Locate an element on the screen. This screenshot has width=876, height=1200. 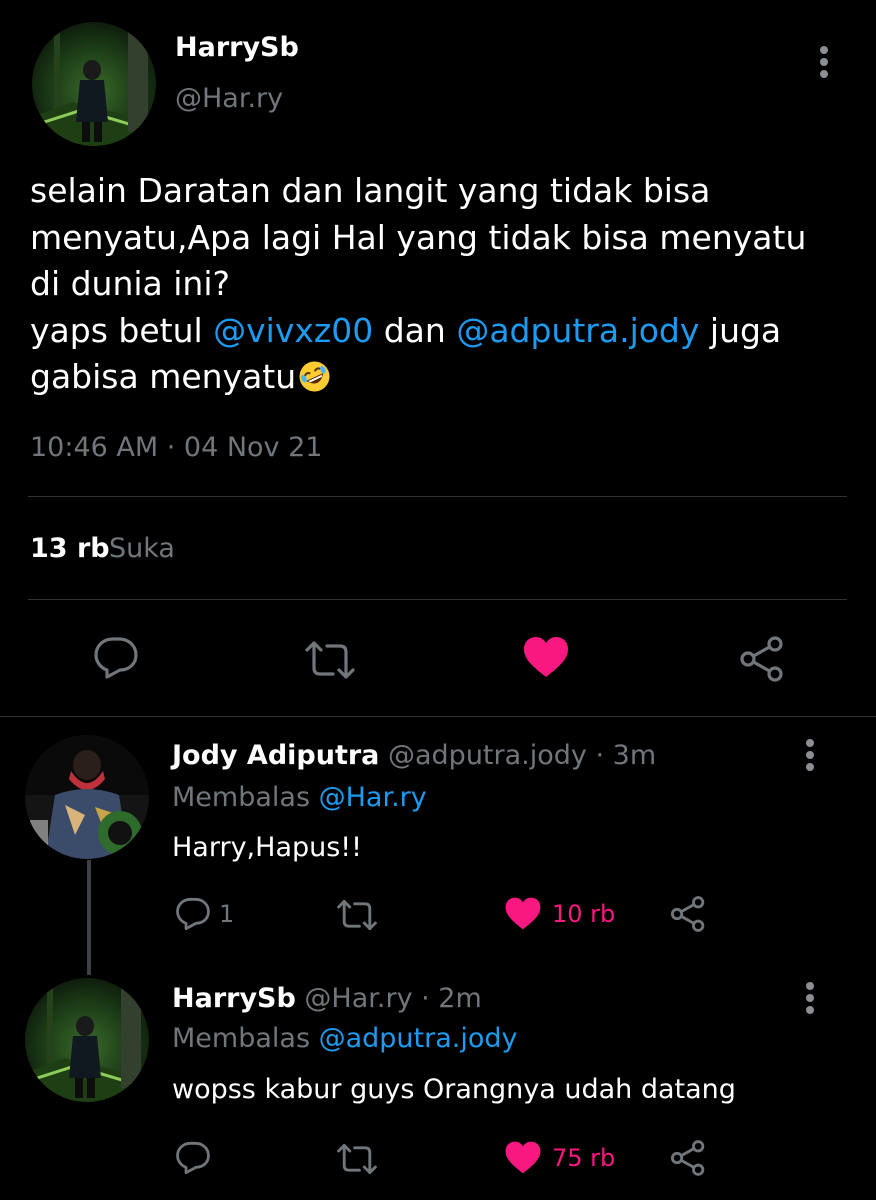
author-avatar is located at coordinates (94, 84).